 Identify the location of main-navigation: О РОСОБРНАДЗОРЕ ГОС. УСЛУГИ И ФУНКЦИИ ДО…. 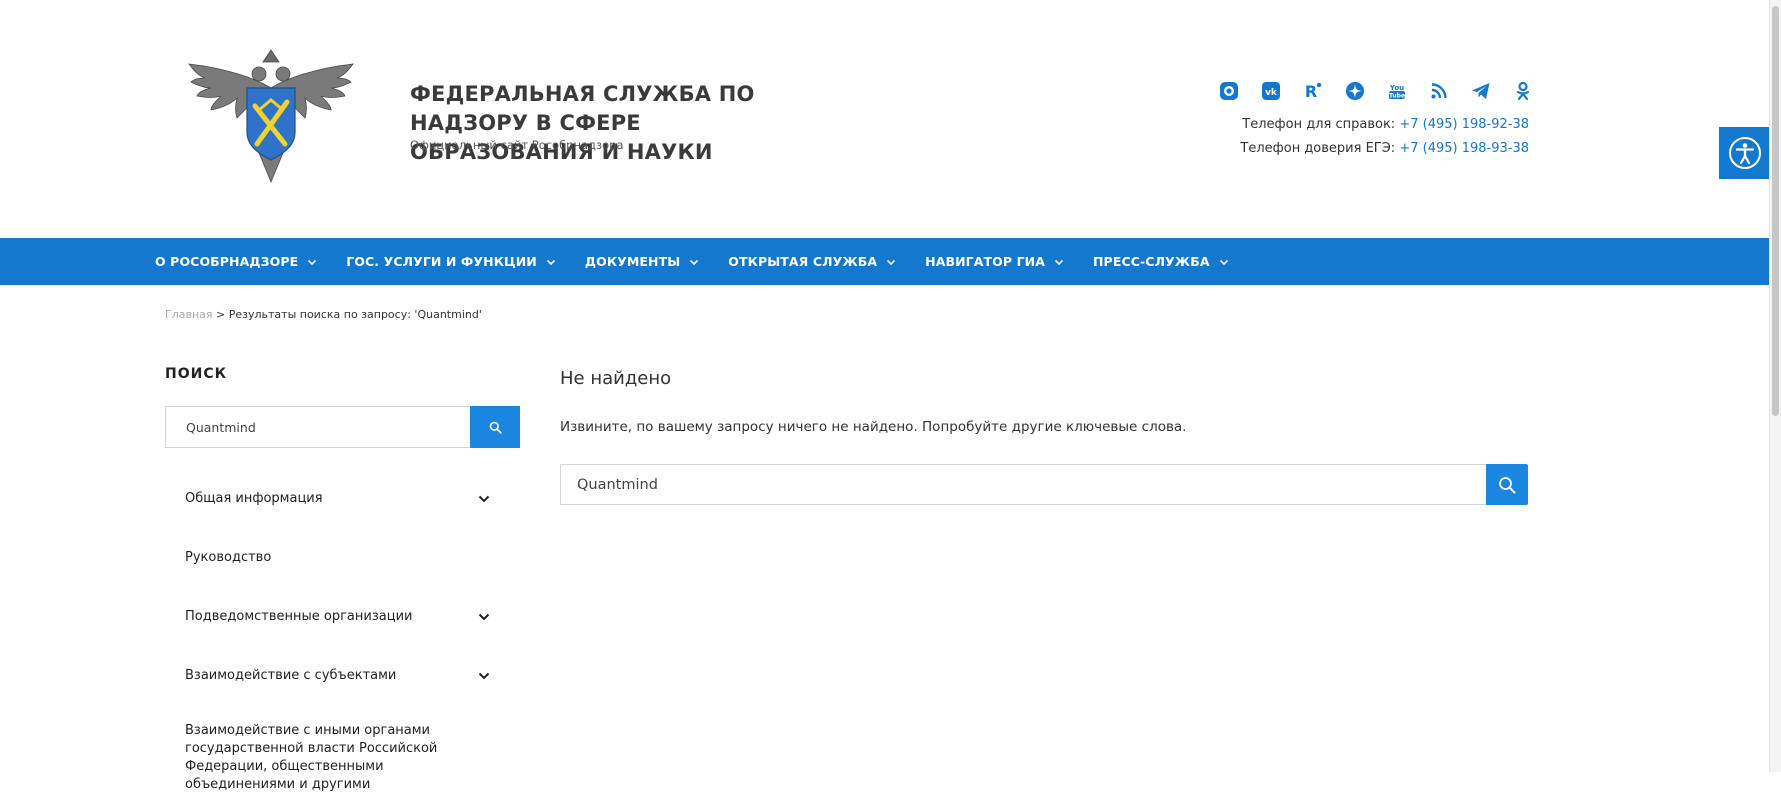
(886, 261).